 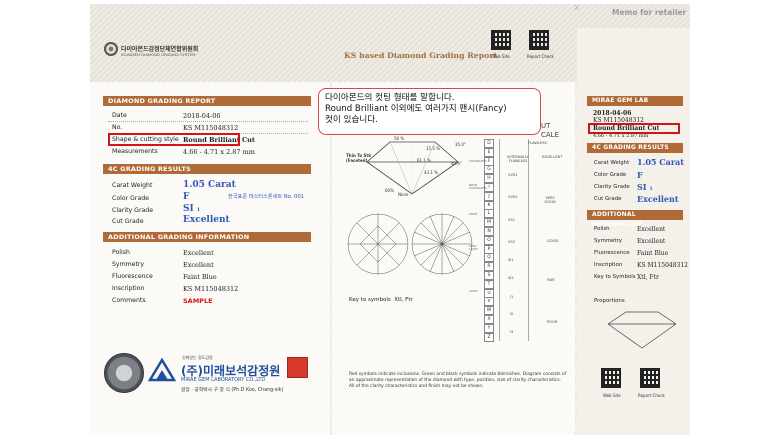 What do you see at coordinates (551, 280) in the screenshot?
I see `cut-scale-word: FAIR` at bounding box center [551, 280].